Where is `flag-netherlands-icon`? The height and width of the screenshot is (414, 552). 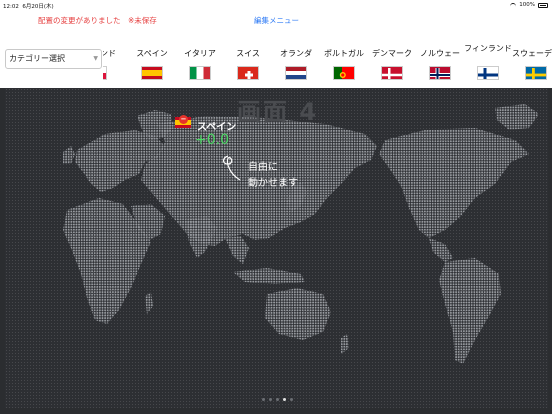
flag-netherlands-icon is located at coordinates (296, 73).